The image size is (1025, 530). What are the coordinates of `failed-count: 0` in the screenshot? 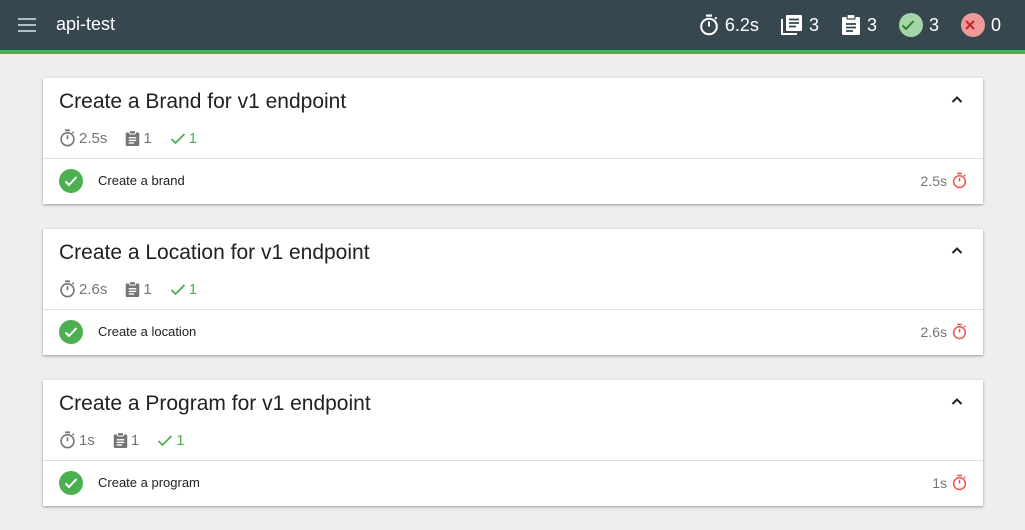 It's located at (995, 24).